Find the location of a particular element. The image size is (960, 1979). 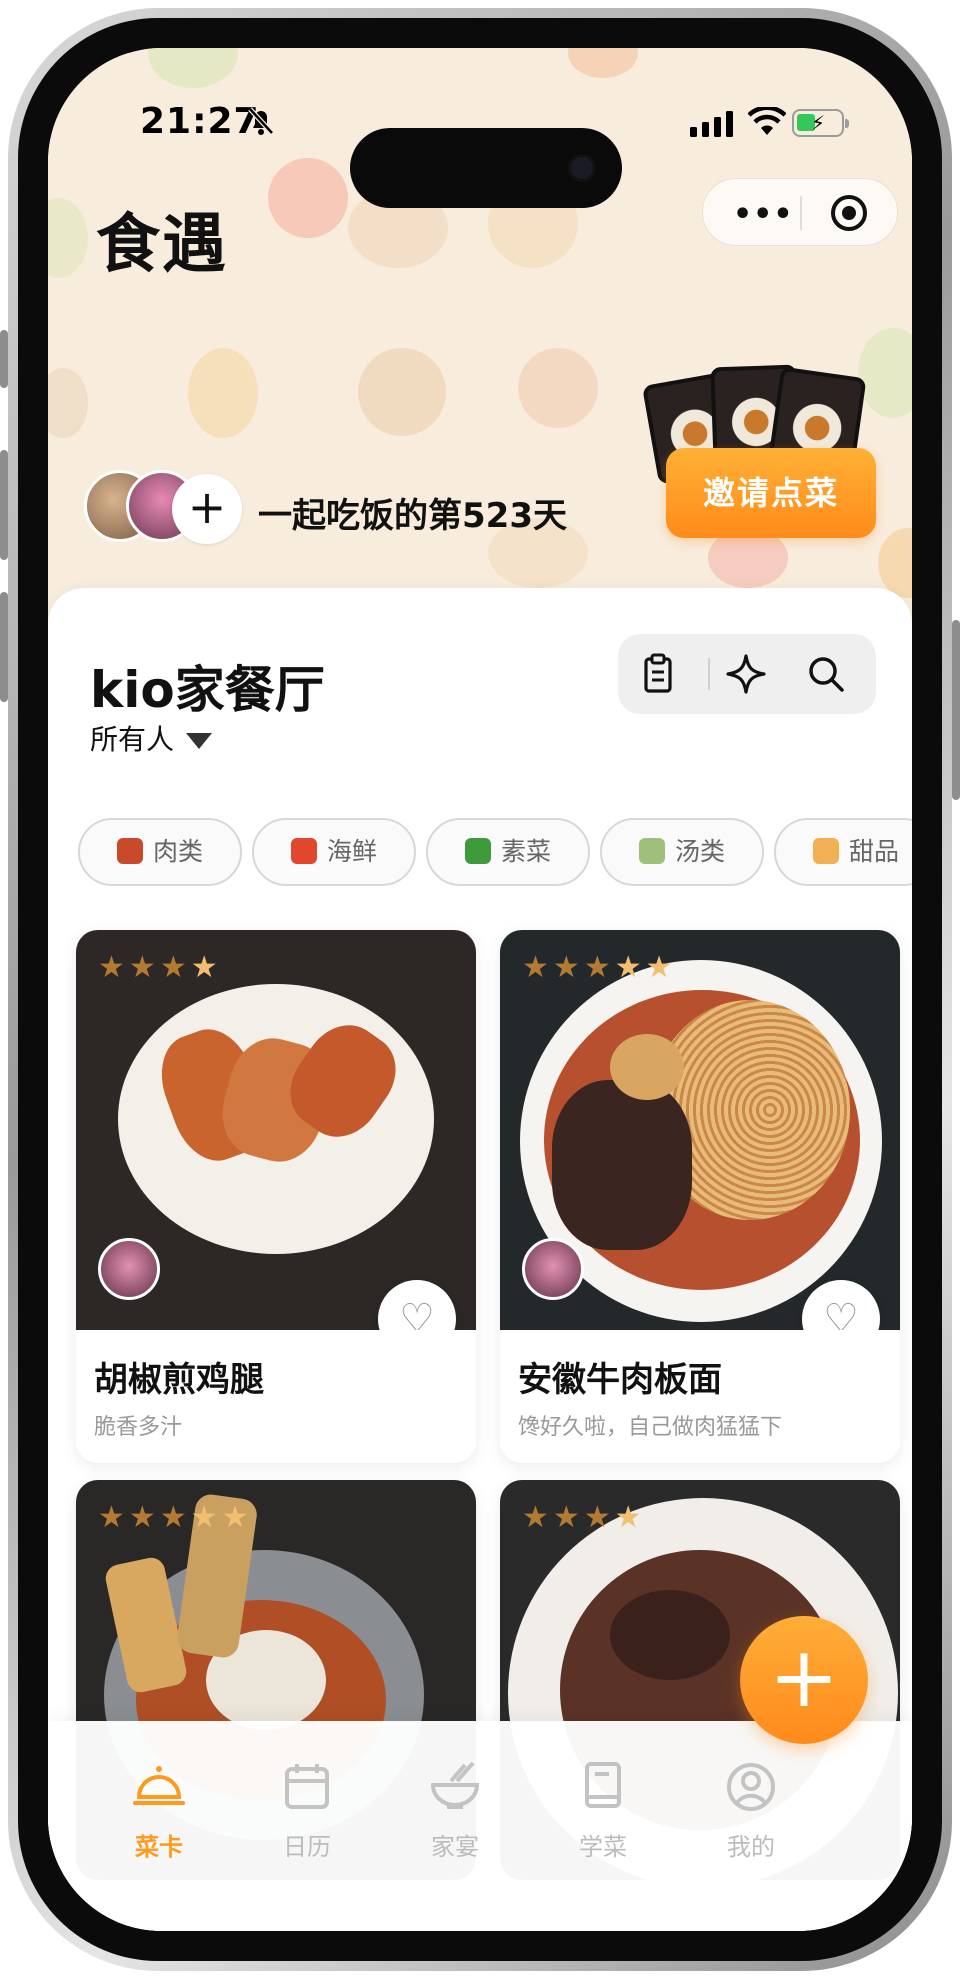

profile-icon is located at coordinates (751, 1787).